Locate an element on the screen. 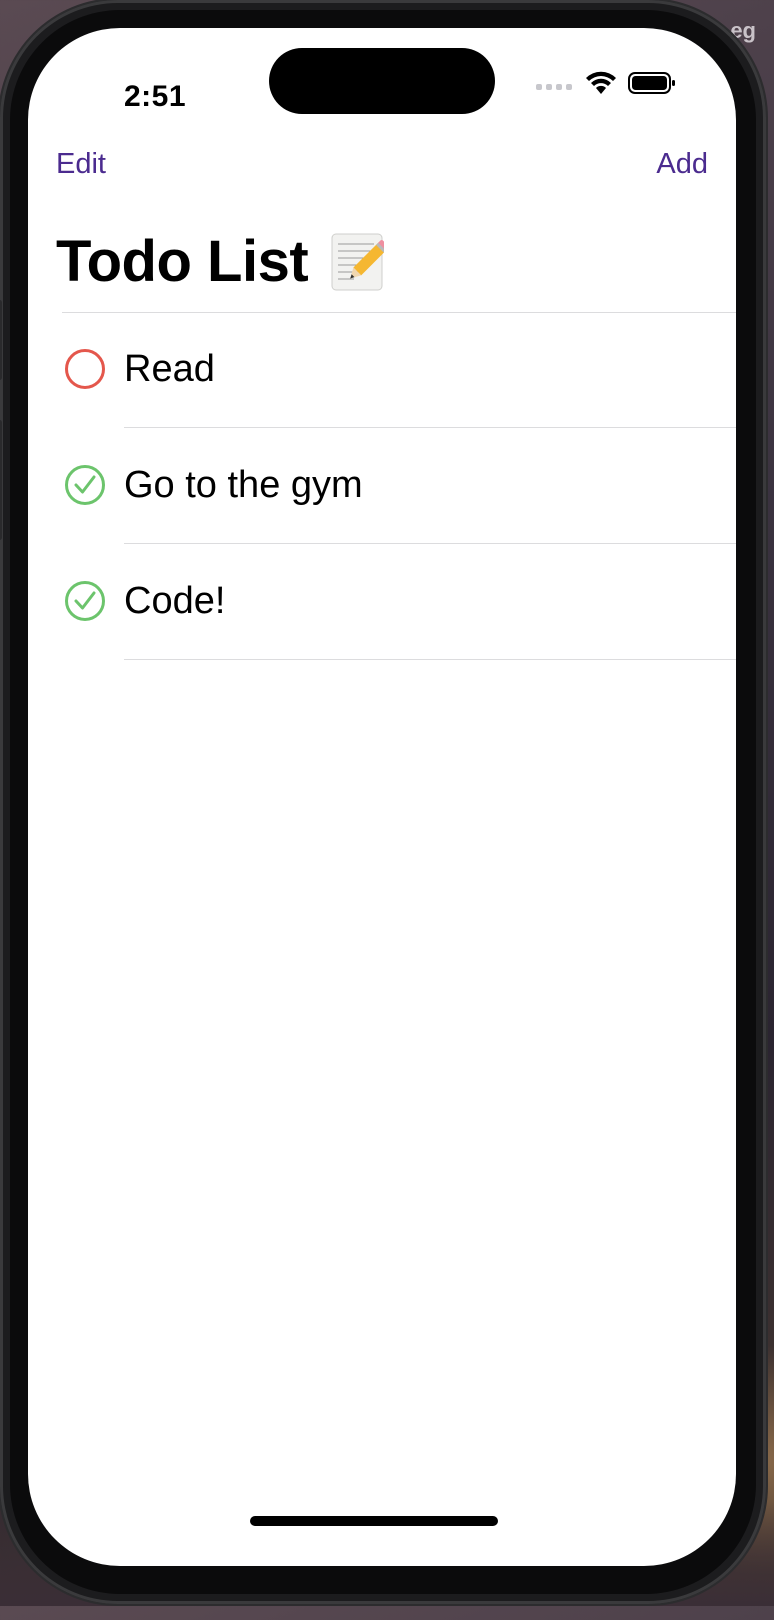 Image resolution: width=774 pixels, height=1620 pixels. circle-outline-icon is located at coordinates (85, 369).